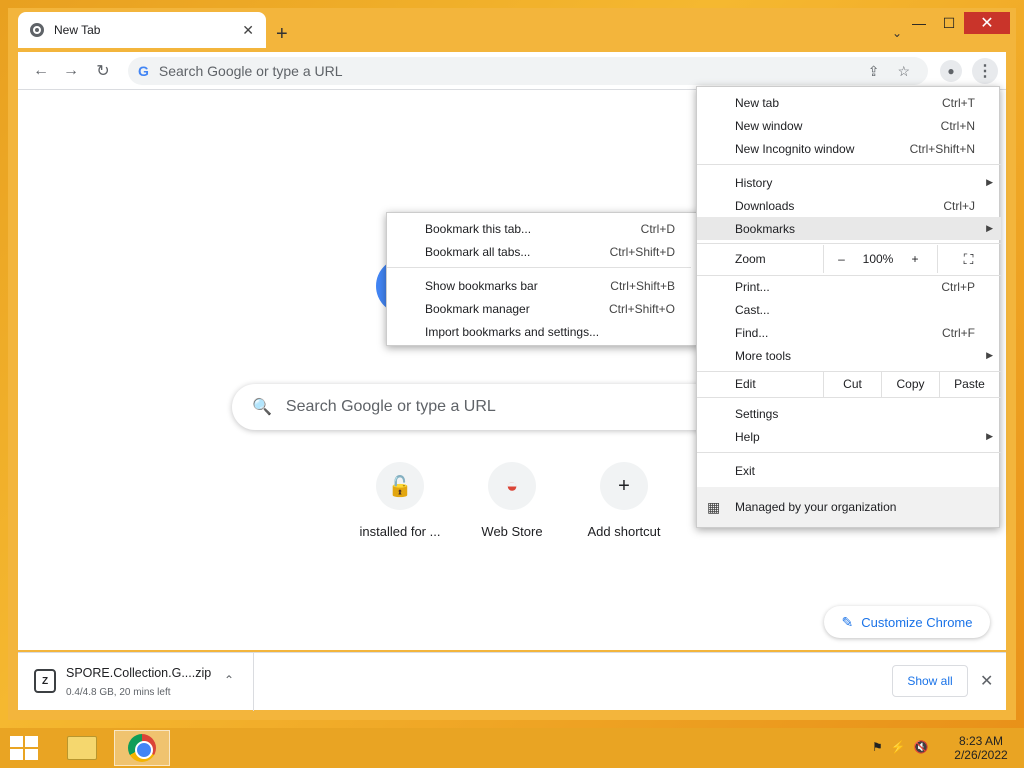  I want to click on plus-icon: +, so click(624, 486).